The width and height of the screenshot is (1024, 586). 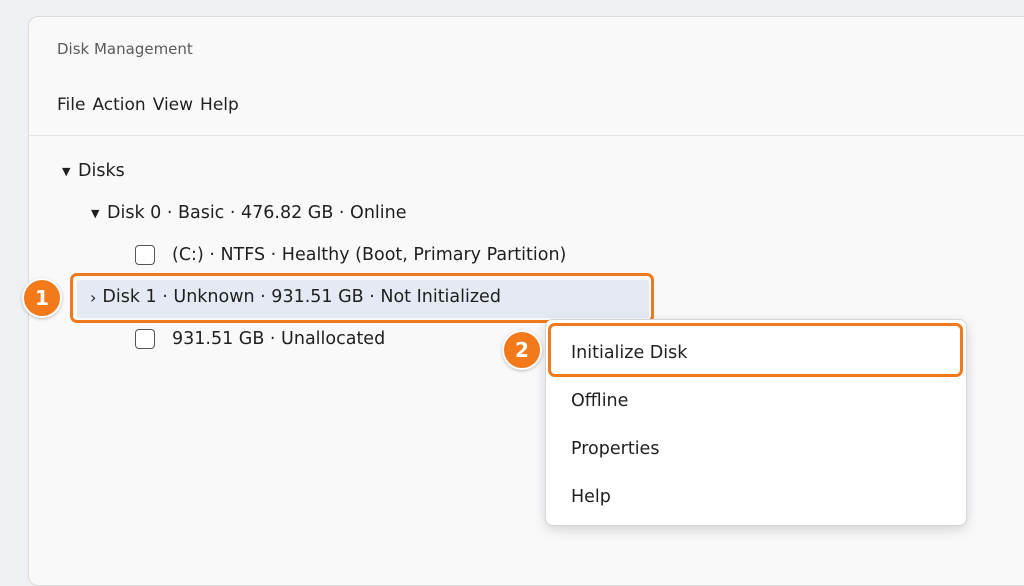 I want to click on menu-item-offline: Offline, so click(x=599, y=401).